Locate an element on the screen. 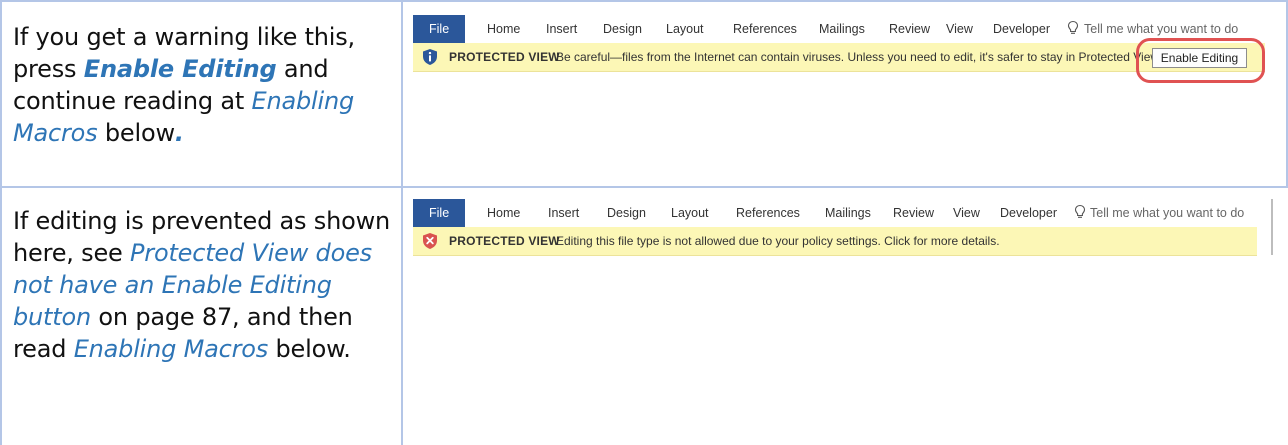  tab-mailings-2: Mailings is located at coordinates (848, 213).